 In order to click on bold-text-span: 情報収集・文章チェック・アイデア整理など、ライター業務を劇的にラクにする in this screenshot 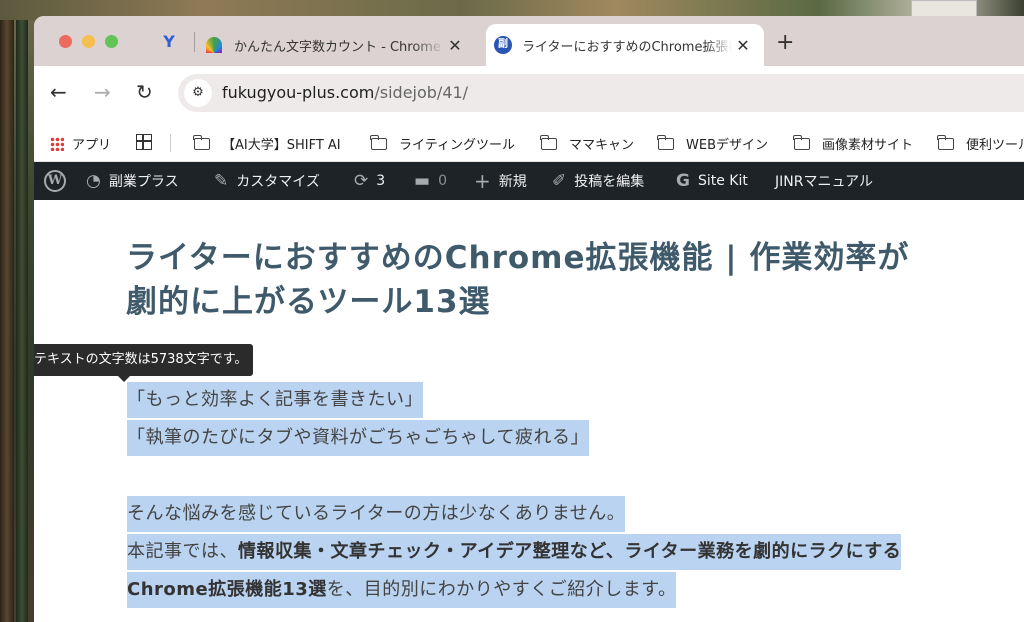, I will do `click(570, 551)`.